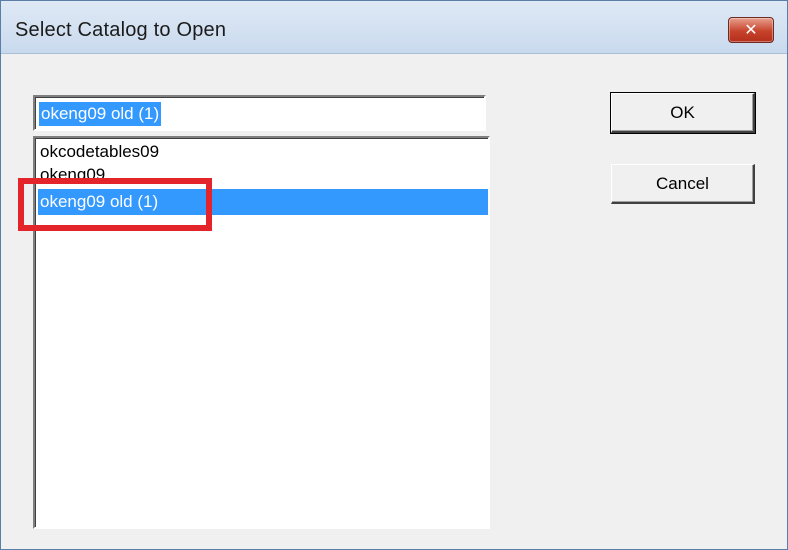  I want to click on window-title: Select Catalog to Open, so click(121, 30).